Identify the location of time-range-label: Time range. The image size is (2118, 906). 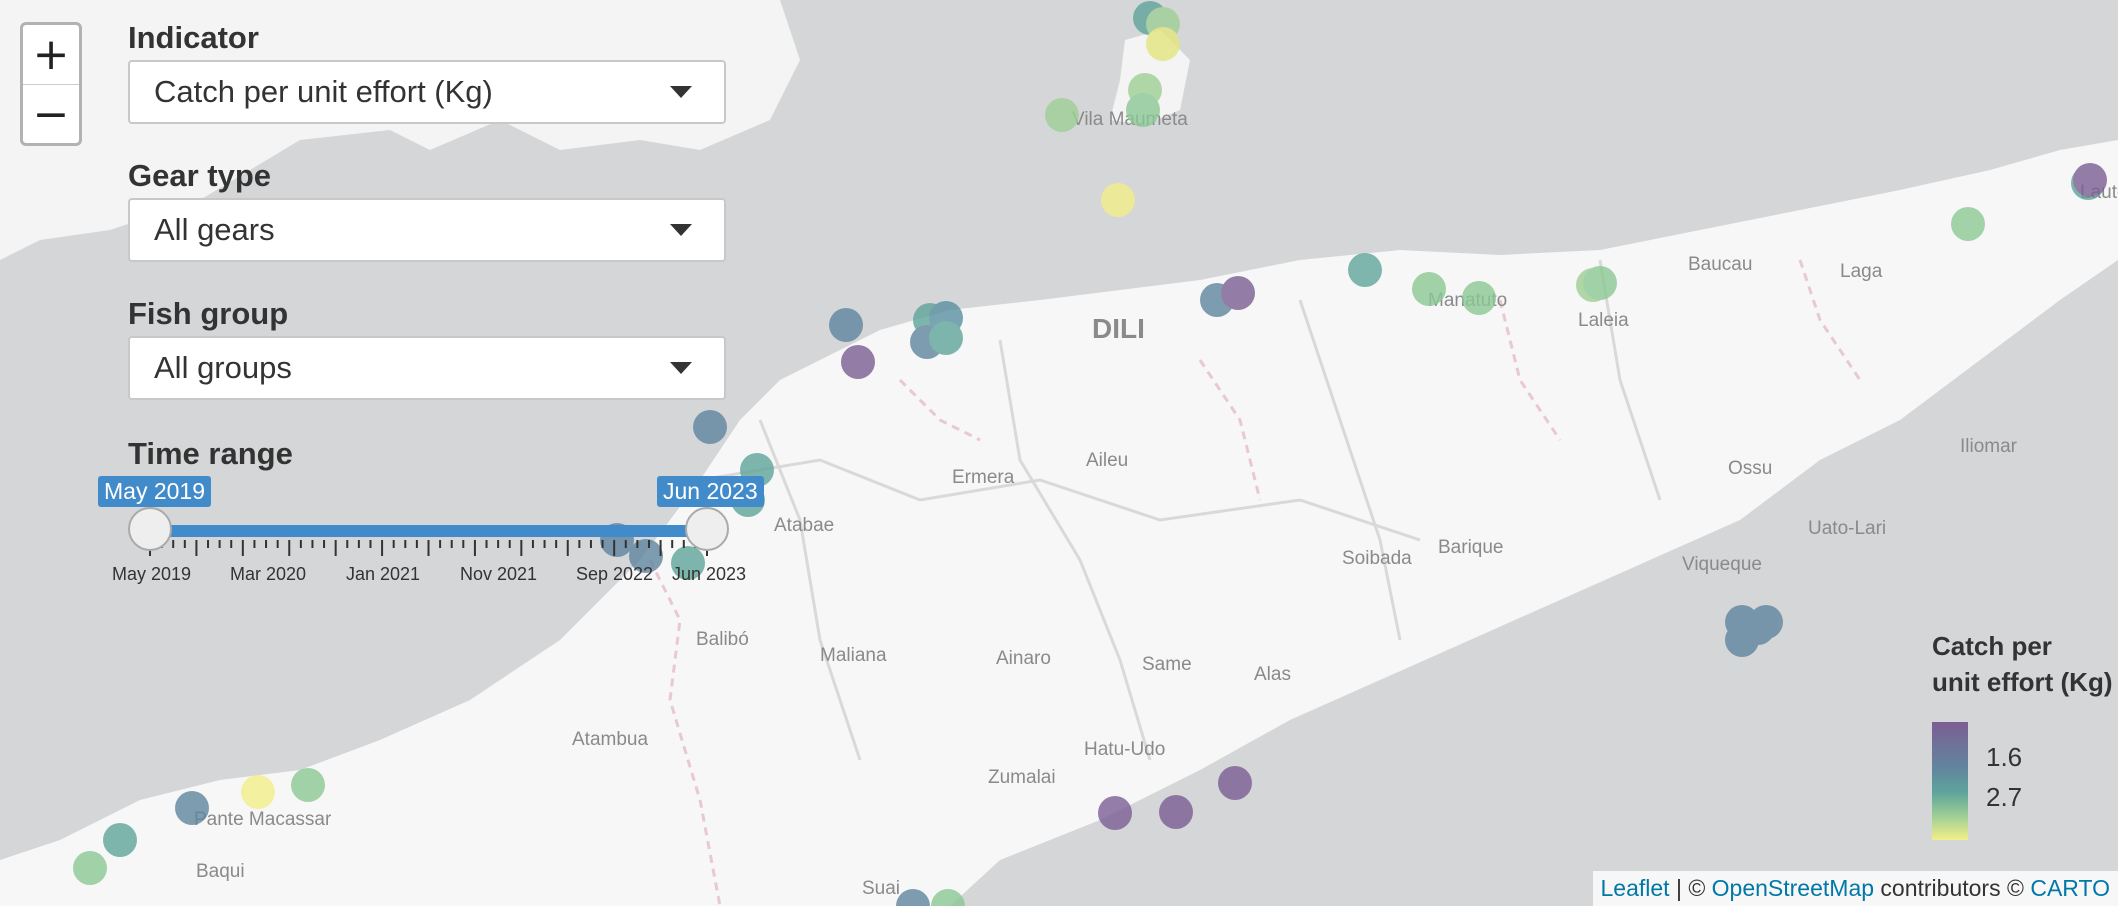
(210, 453).